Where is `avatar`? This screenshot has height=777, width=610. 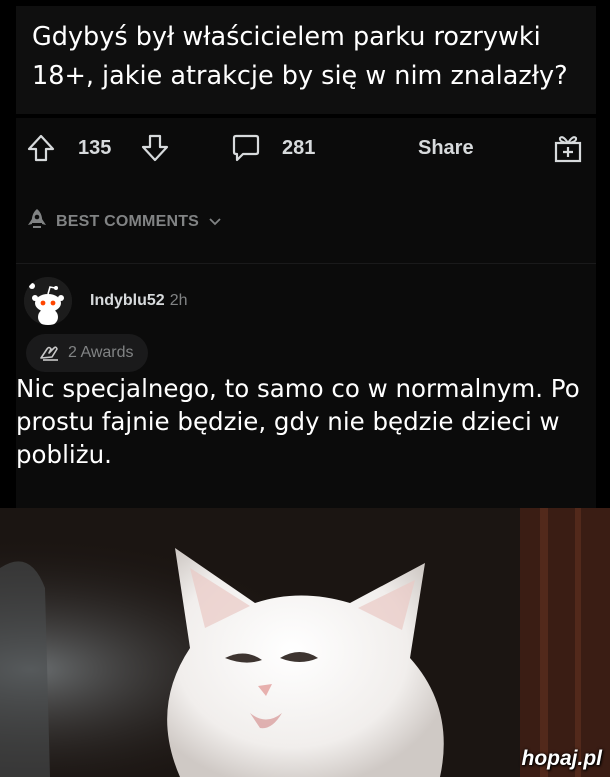
avatar is located at coordinates (48, 301).